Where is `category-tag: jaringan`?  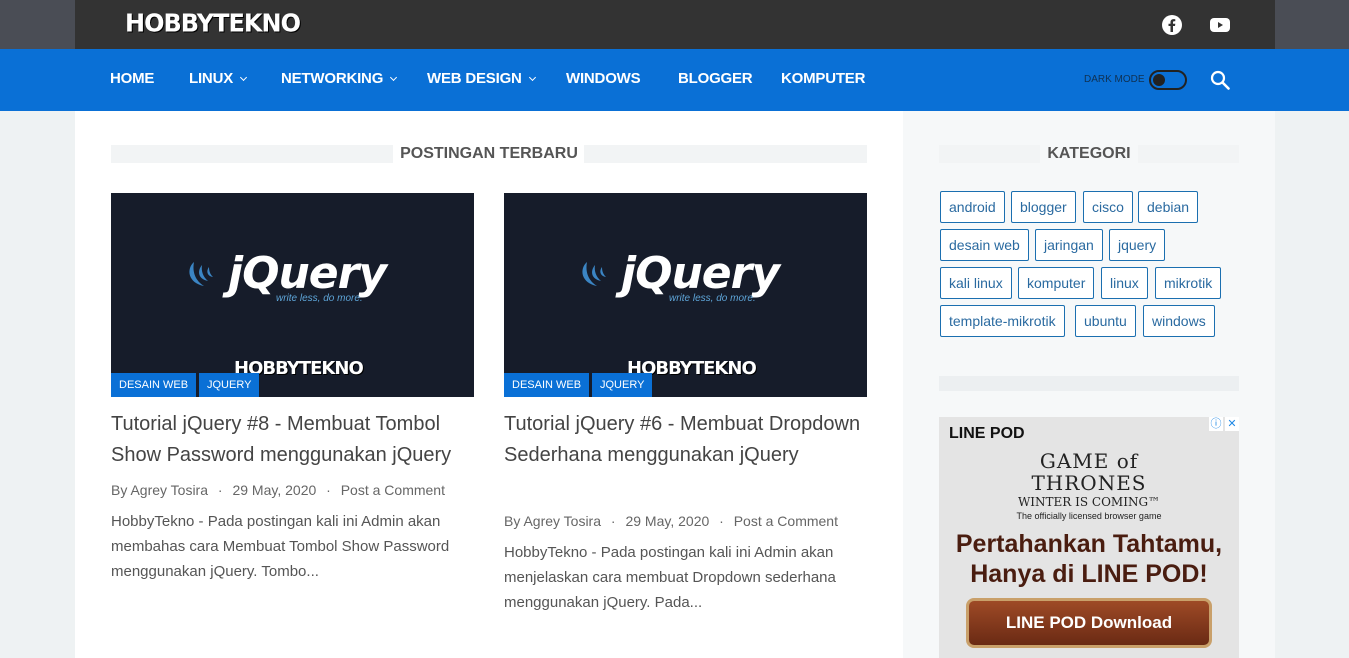 category-tag: jaringan is located at coordinates (1069, 245).